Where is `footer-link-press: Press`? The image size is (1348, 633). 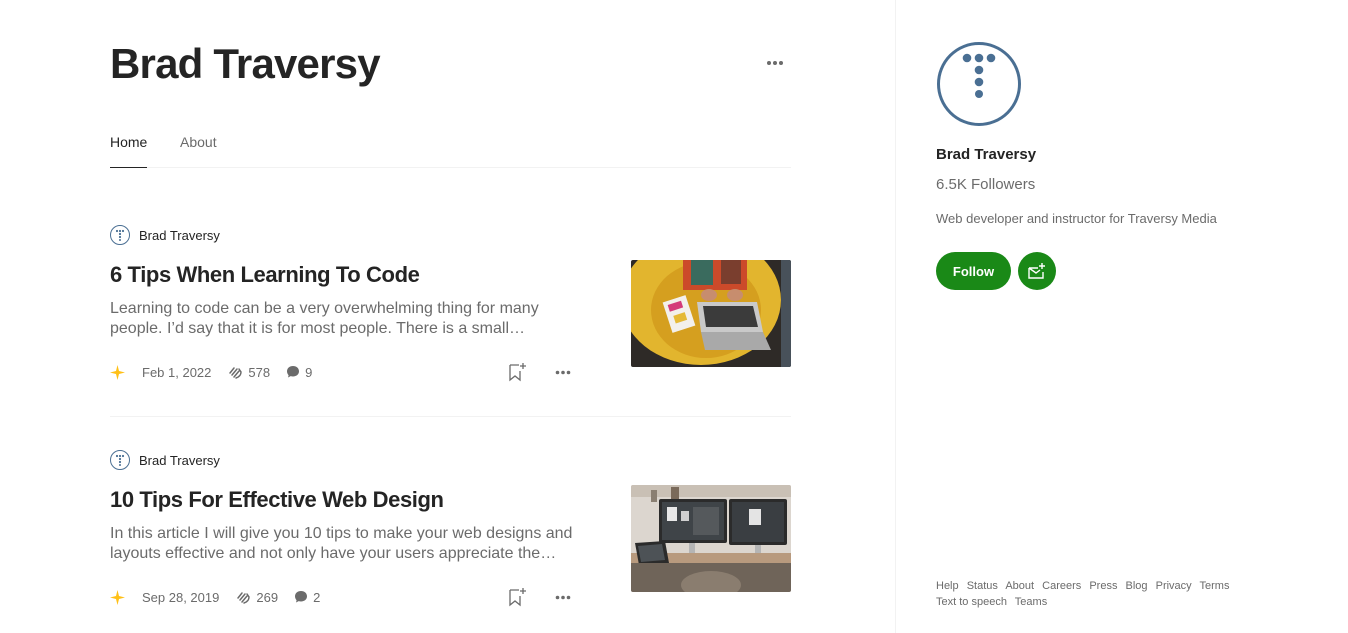 footer-link-press: Press is located at coordinates (1103, 586).